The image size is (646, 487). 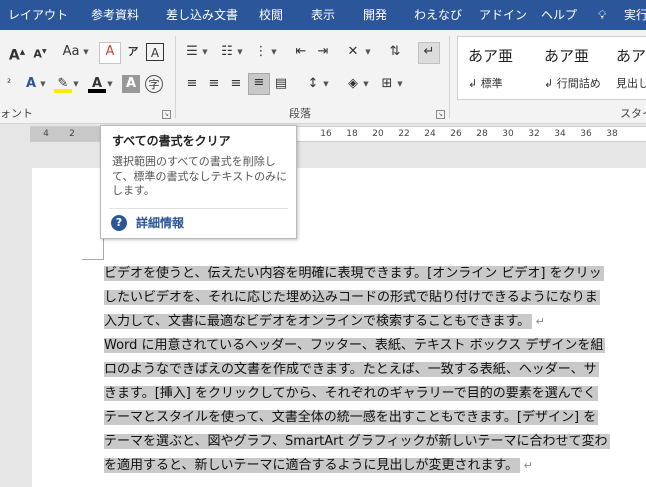 What do you see at coordinates (318, 321) in the screenshot?
I see `line-text: 入力して、文書に最適なビデオをオンラインで検索することもできます。` at bounding box center [318, 321].